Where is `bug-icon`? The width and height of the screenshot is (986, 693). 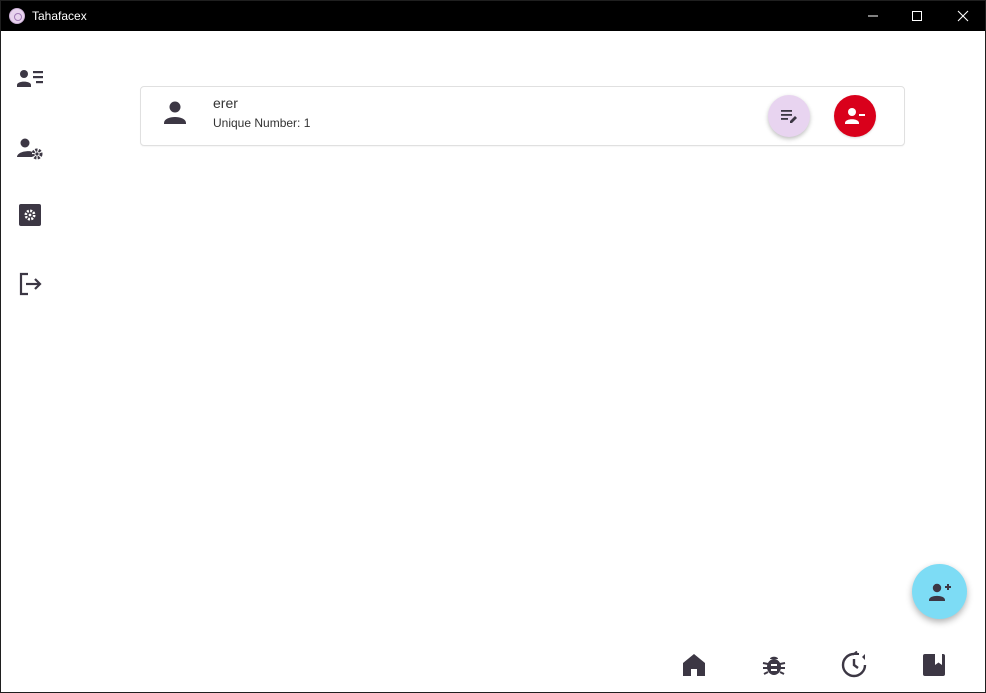 bug-icon is located at coordinates (774, 665).